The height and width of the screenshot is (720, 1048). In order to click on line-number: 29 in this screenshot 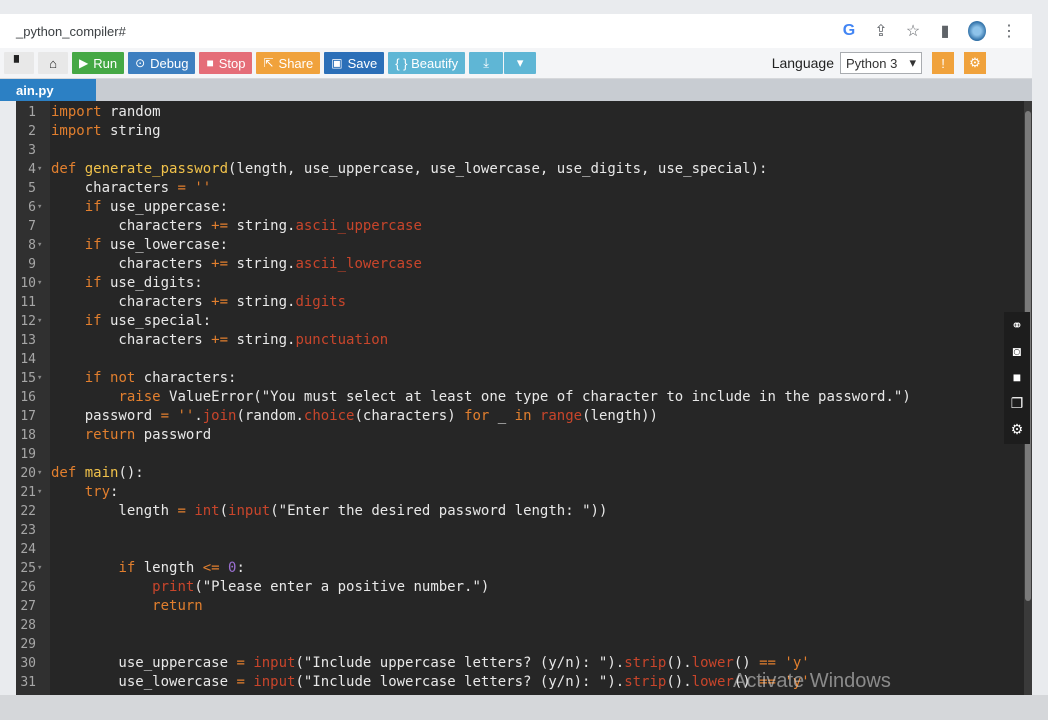, I will do `click(28, 644)`.